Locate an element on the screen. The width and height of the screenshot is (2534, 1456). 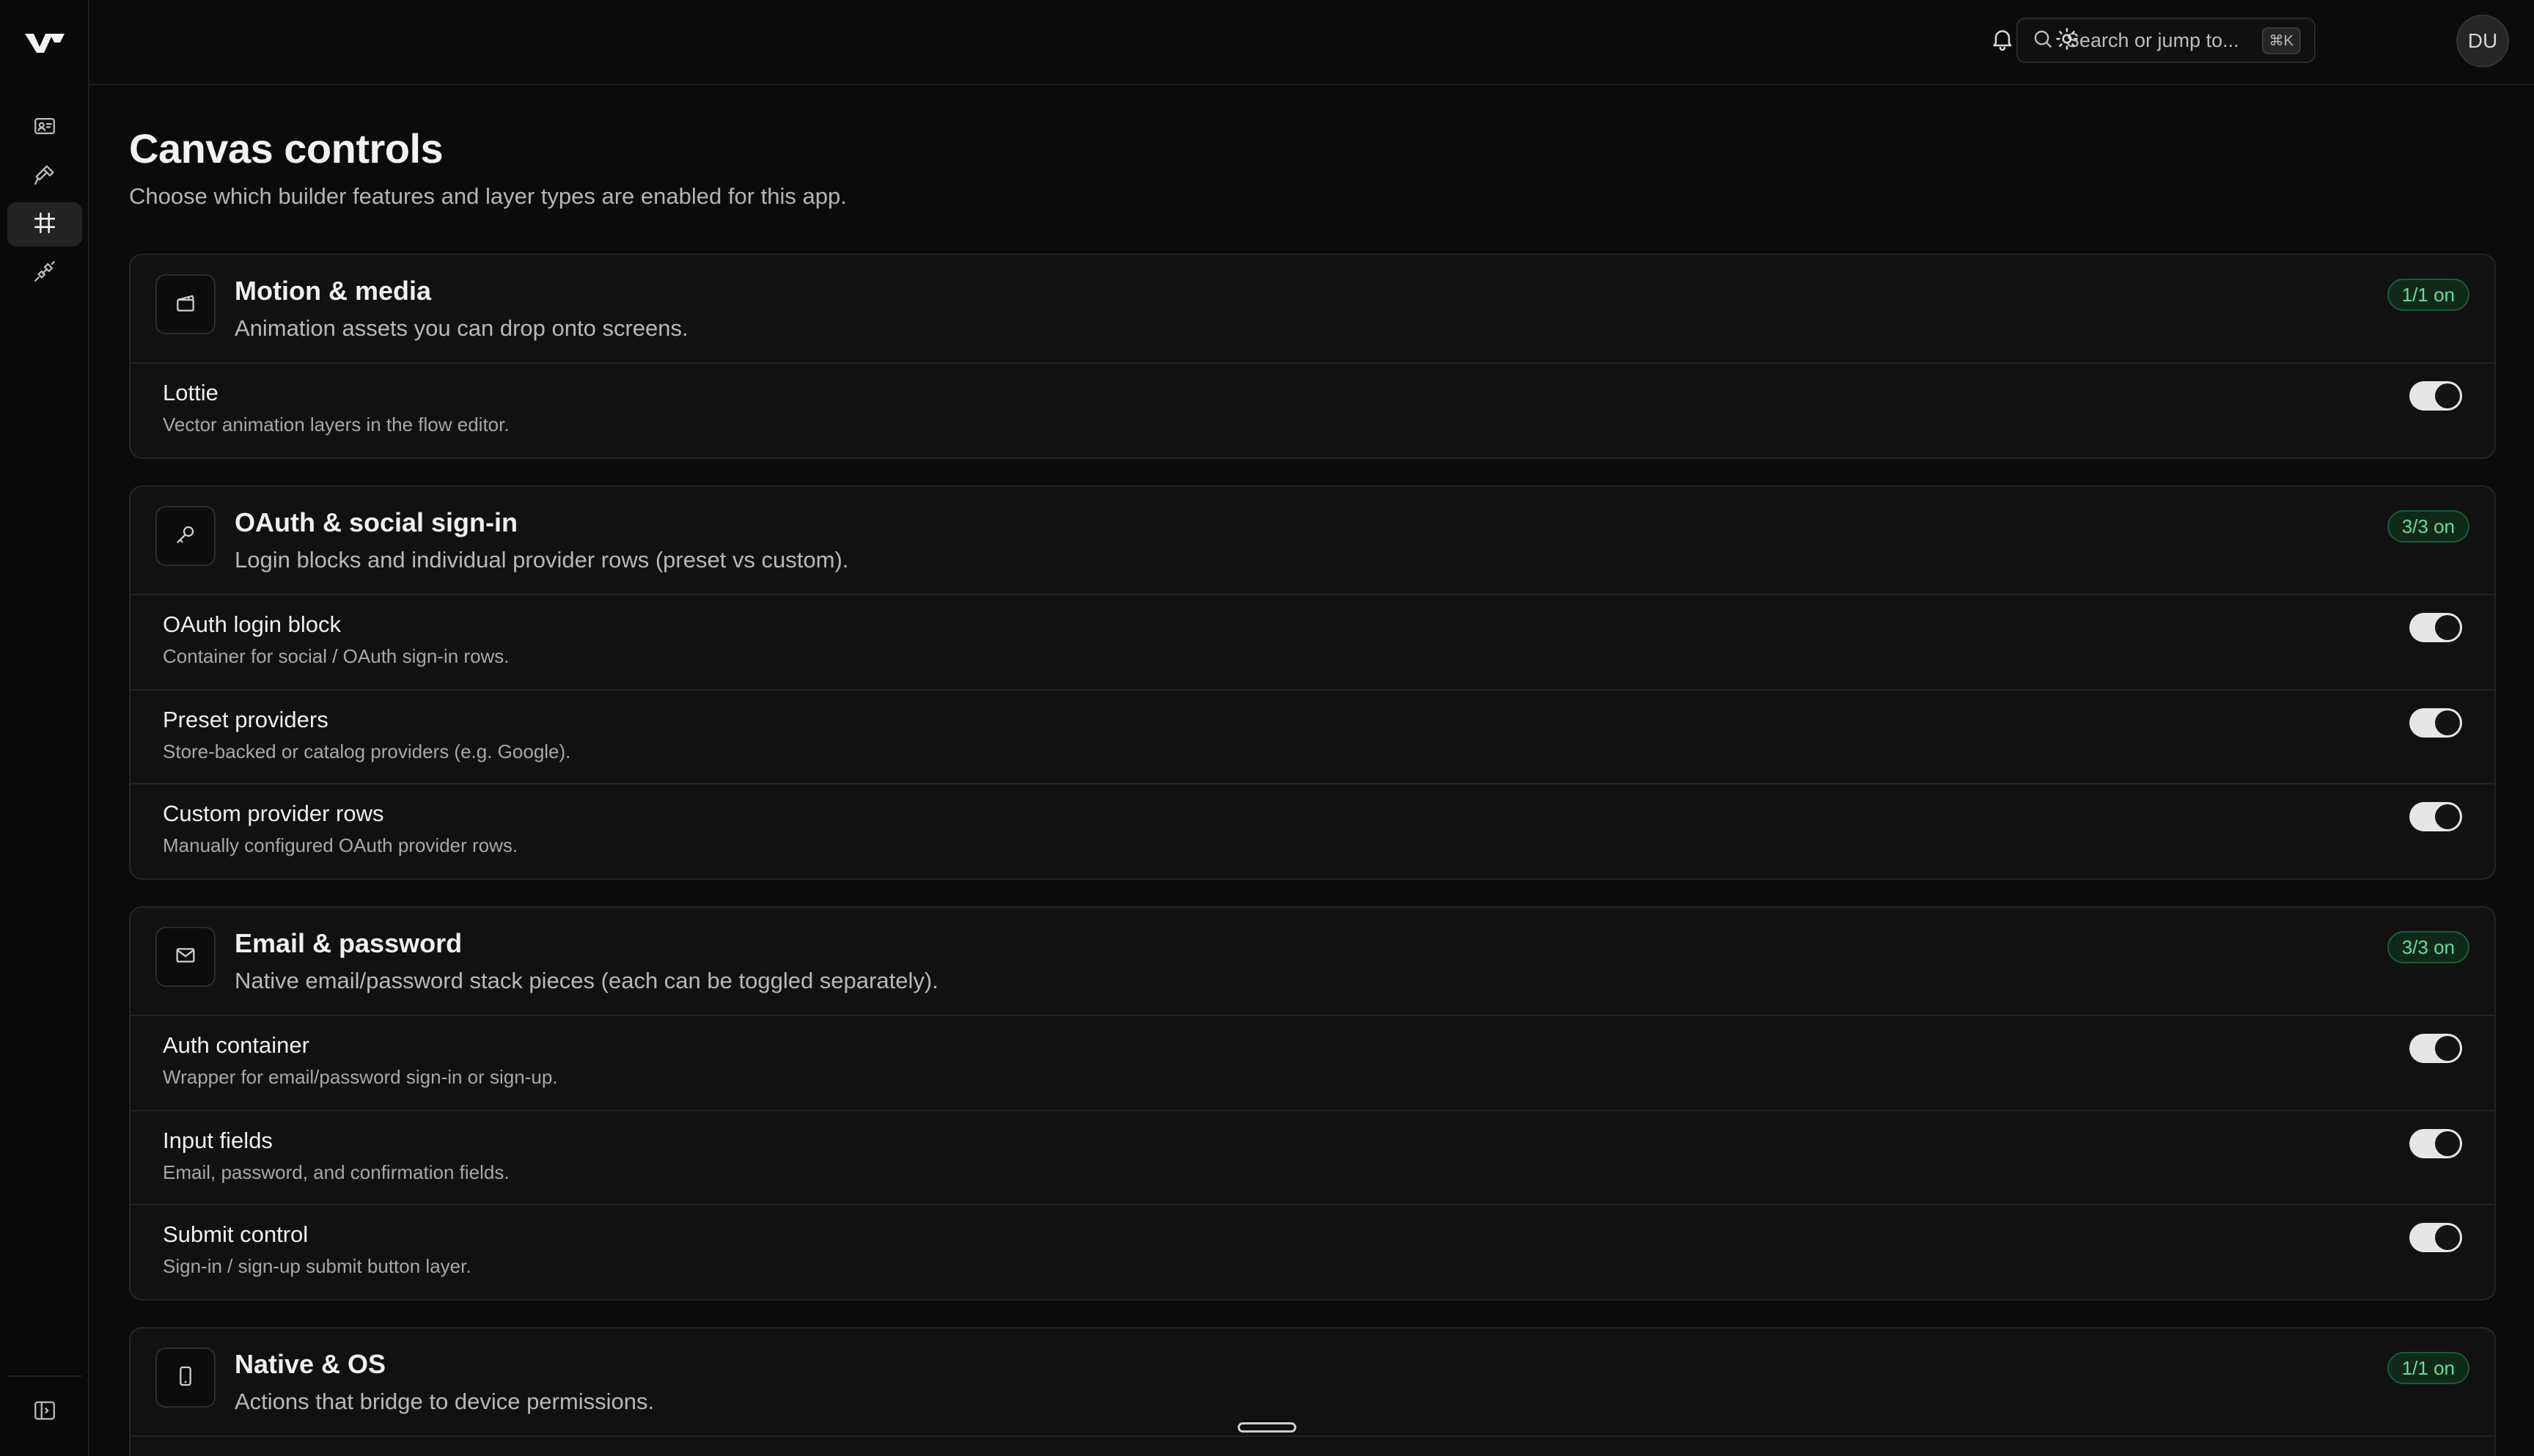
section-title: Email & password is located at coordinates (349, 943).